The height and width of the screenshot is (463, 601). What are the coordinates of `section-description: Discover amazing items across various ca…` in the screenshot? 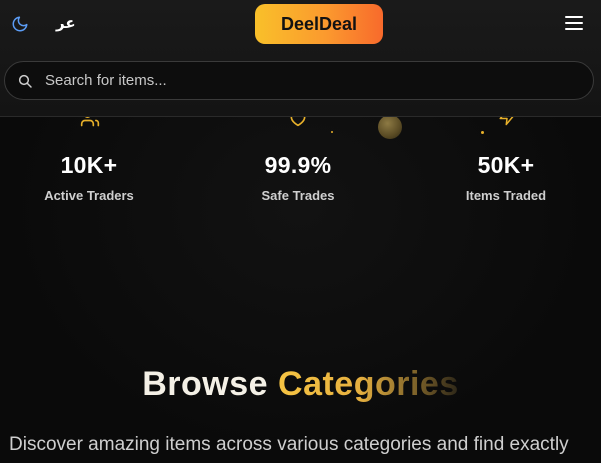 It's located at (289, 444).